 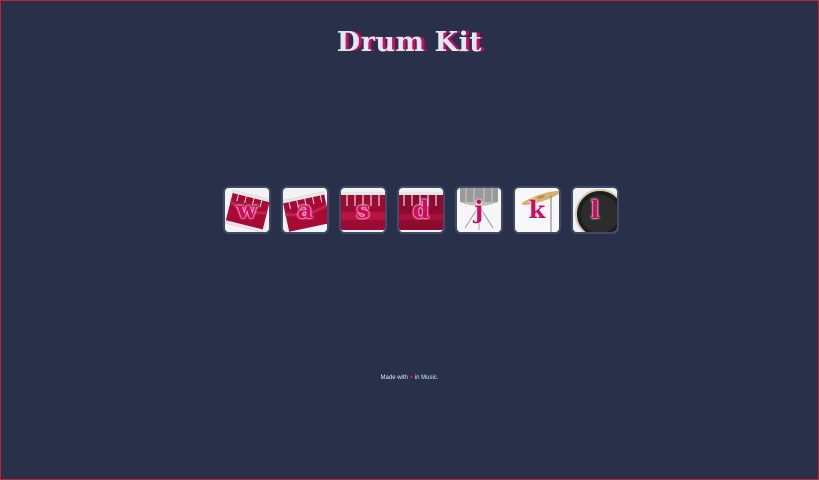 I want to click on footer: Made with ♥ in Music., so click(x=409, y=378).